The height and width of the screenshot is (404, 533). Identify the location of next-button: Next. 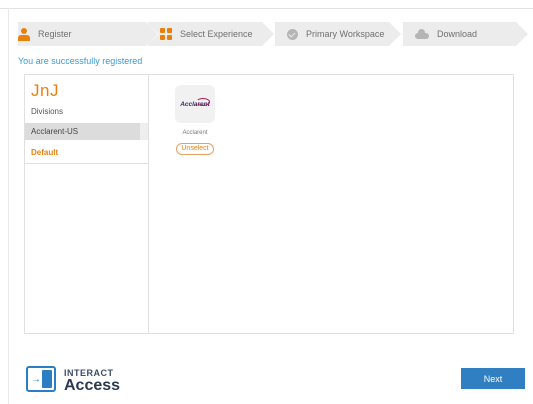
(493, 378).